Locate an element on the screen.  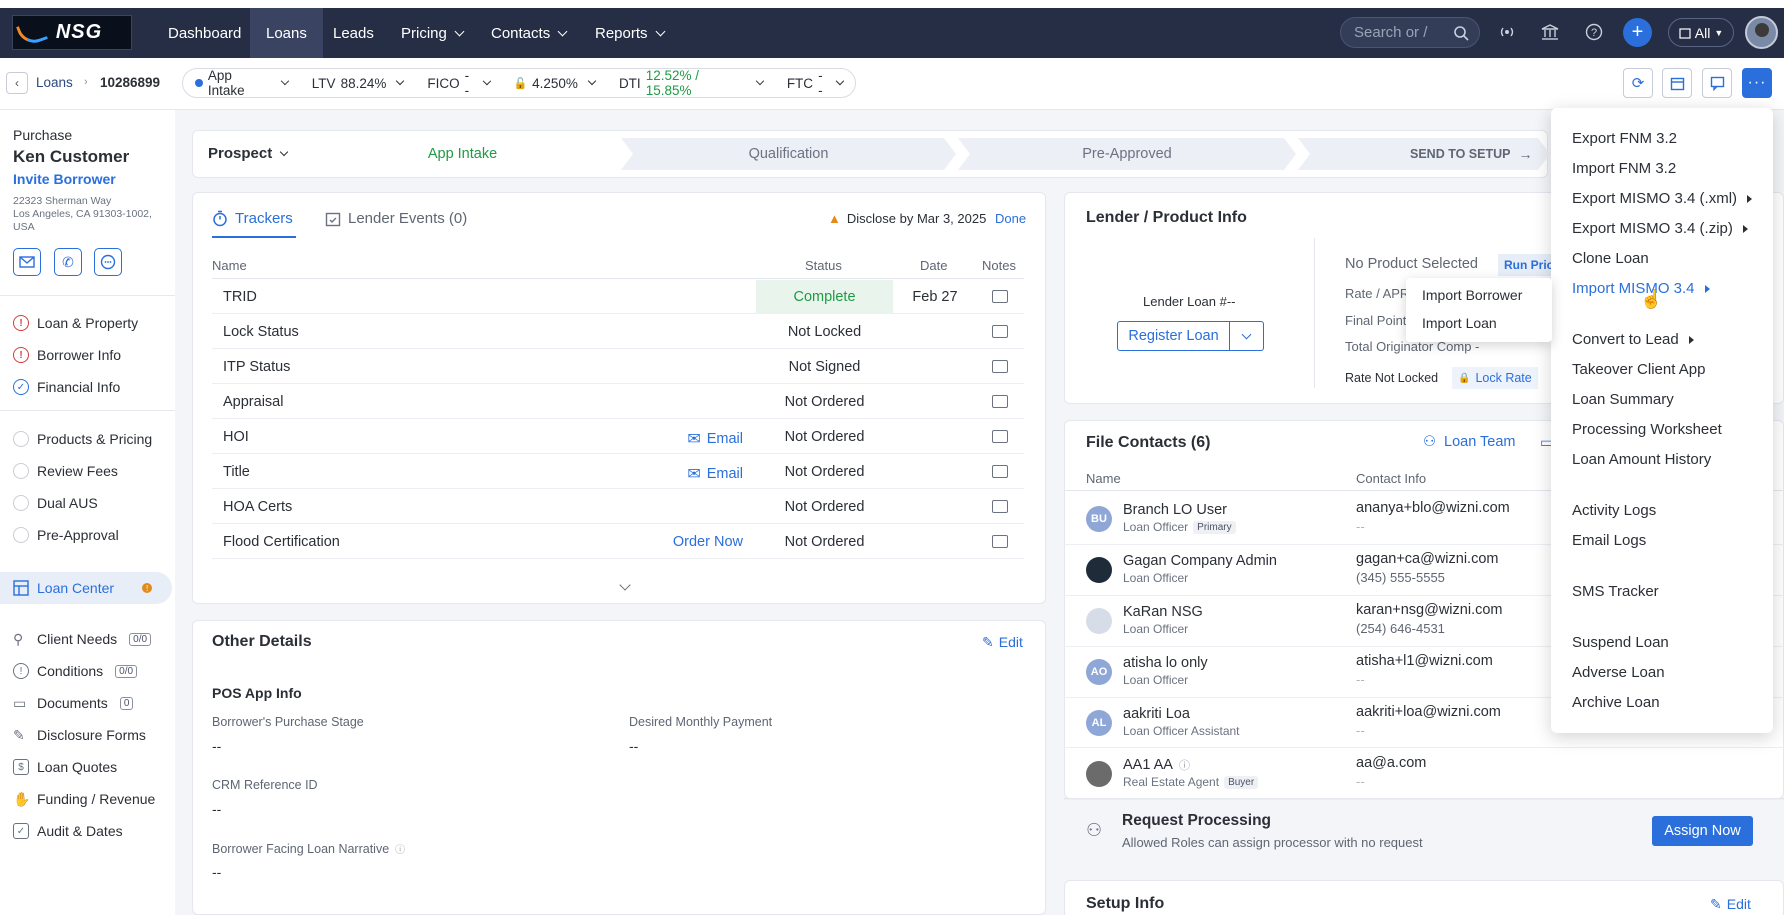
disclose-done-link: Done is located at coordinates (1010, 218).